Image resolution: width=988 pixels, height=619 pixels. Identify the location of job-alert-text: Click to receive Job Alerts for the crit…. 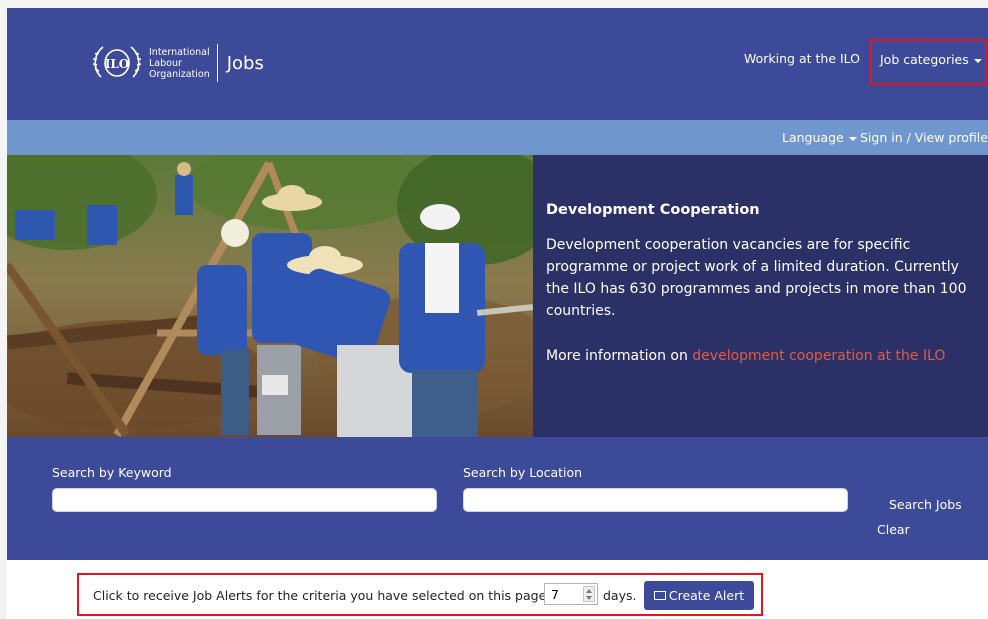
(339, 595).